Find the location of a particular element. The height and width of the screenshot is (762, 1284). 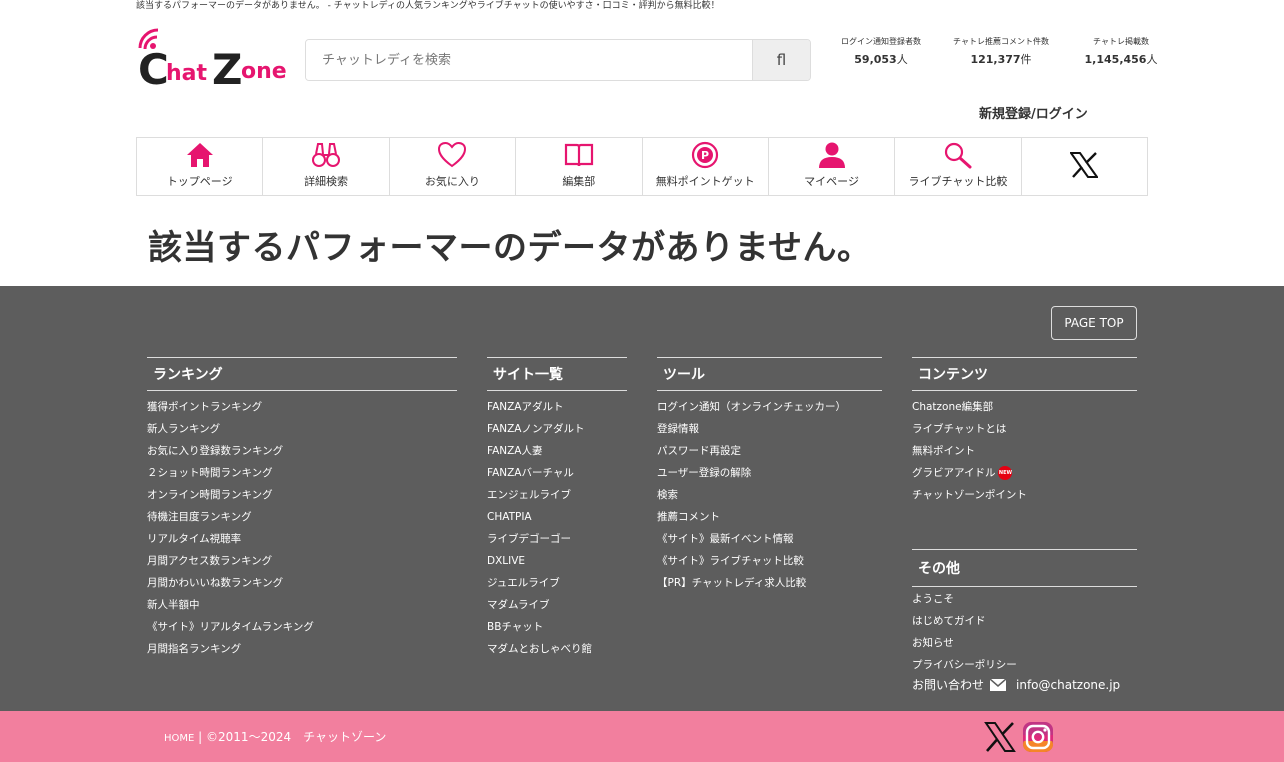

footer-link: FANZAアダルト is located at coordinates (557, 407).